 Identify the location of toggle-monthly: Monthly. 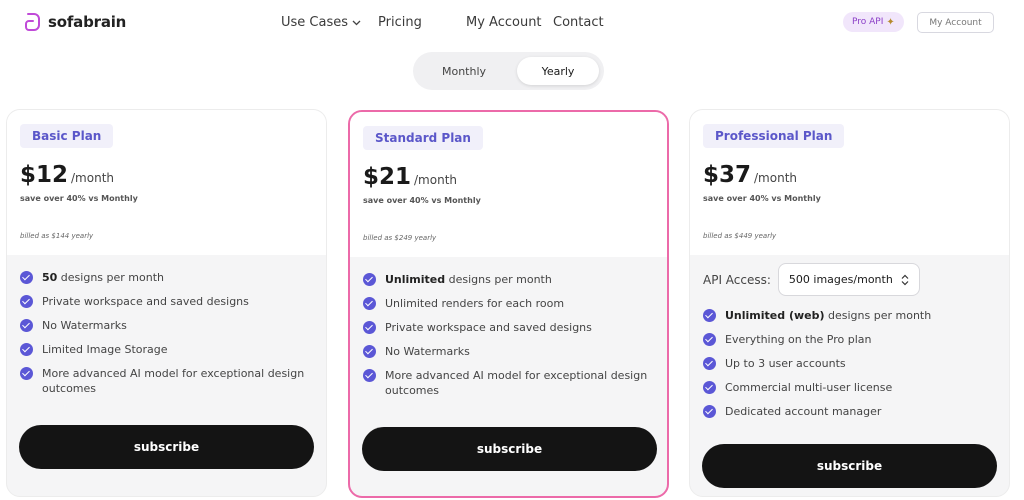
(464, 71).